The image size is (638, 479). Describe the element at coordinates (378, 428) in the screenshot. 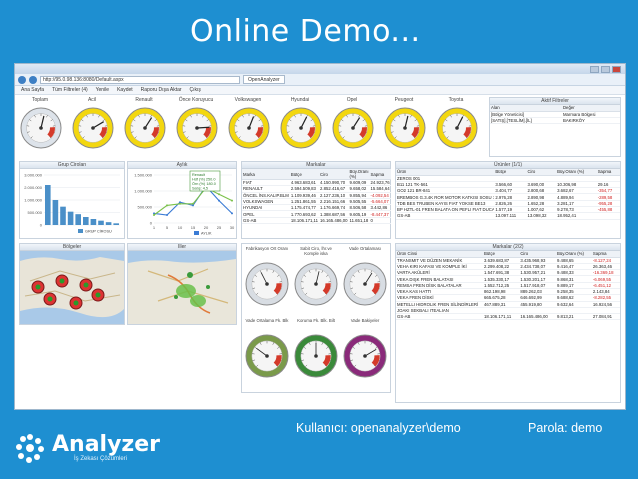

I see `demo-username: Kullanıcı: openanalyzer\demo` at that location.